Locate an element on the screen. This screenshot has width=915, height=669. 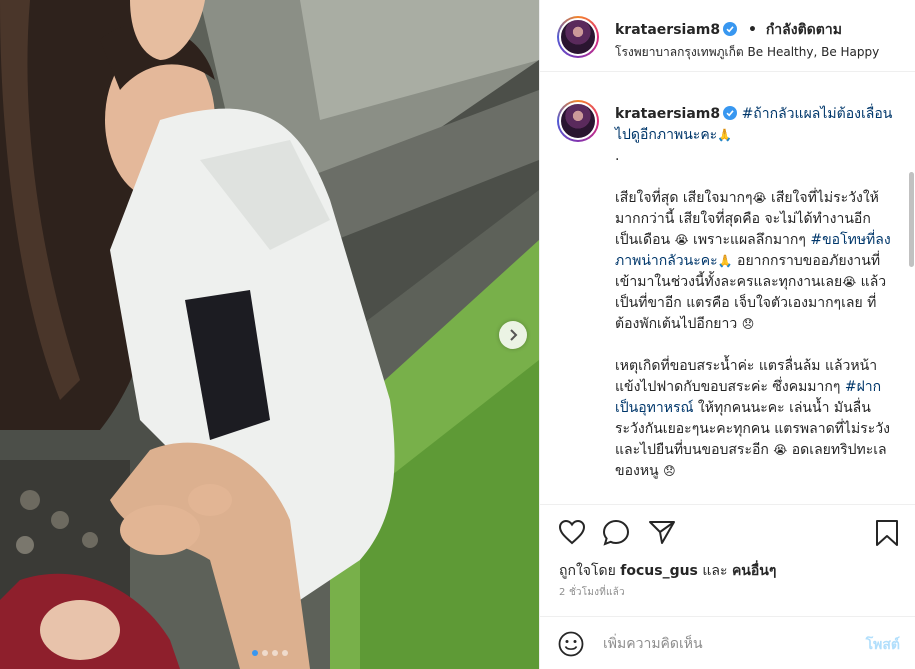
share-icon is located at coordinates (662, 532).